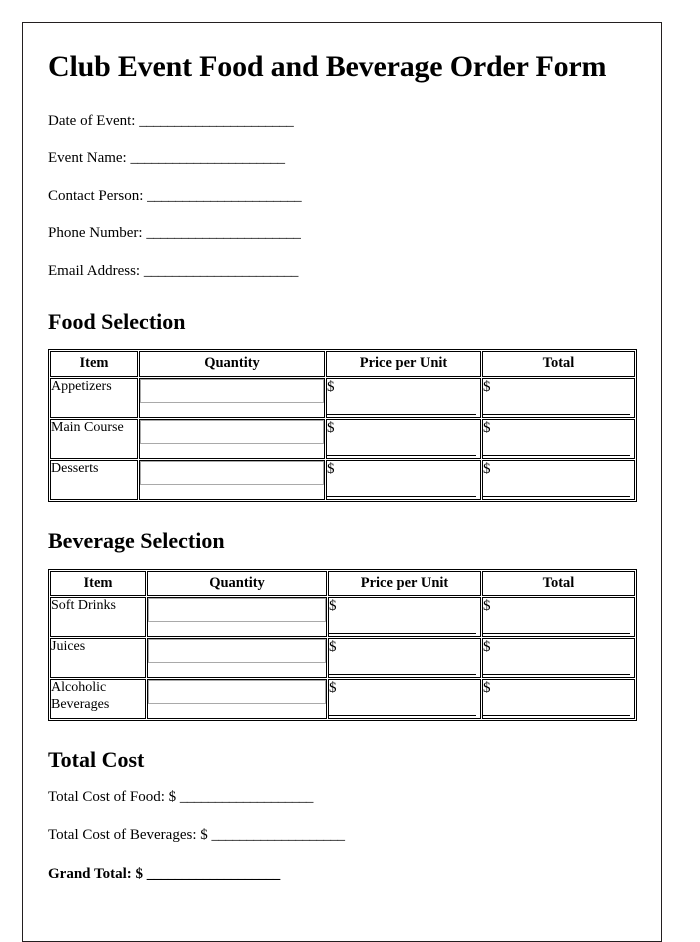 The image size is (700, 942). What do you see at coordinates (96, 195) in the screenshot?
I see `field-label-contact-person: Contact Person:` at bounding box center [96, 195].